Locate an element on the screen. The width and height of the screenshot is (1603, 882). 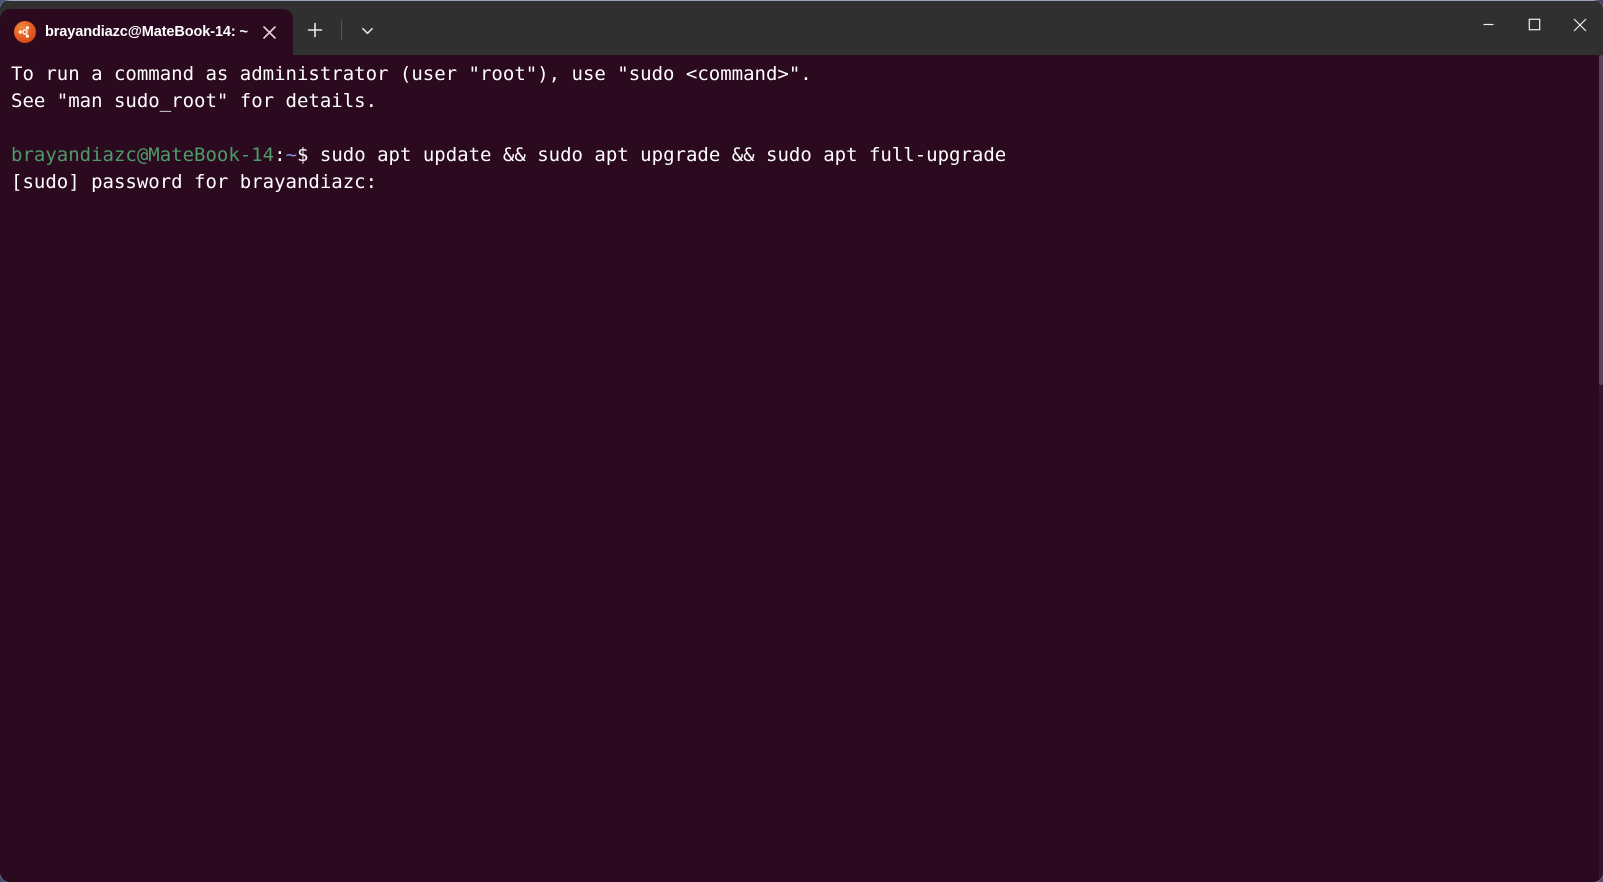
tab-actions is located at coordinates (341, 31).